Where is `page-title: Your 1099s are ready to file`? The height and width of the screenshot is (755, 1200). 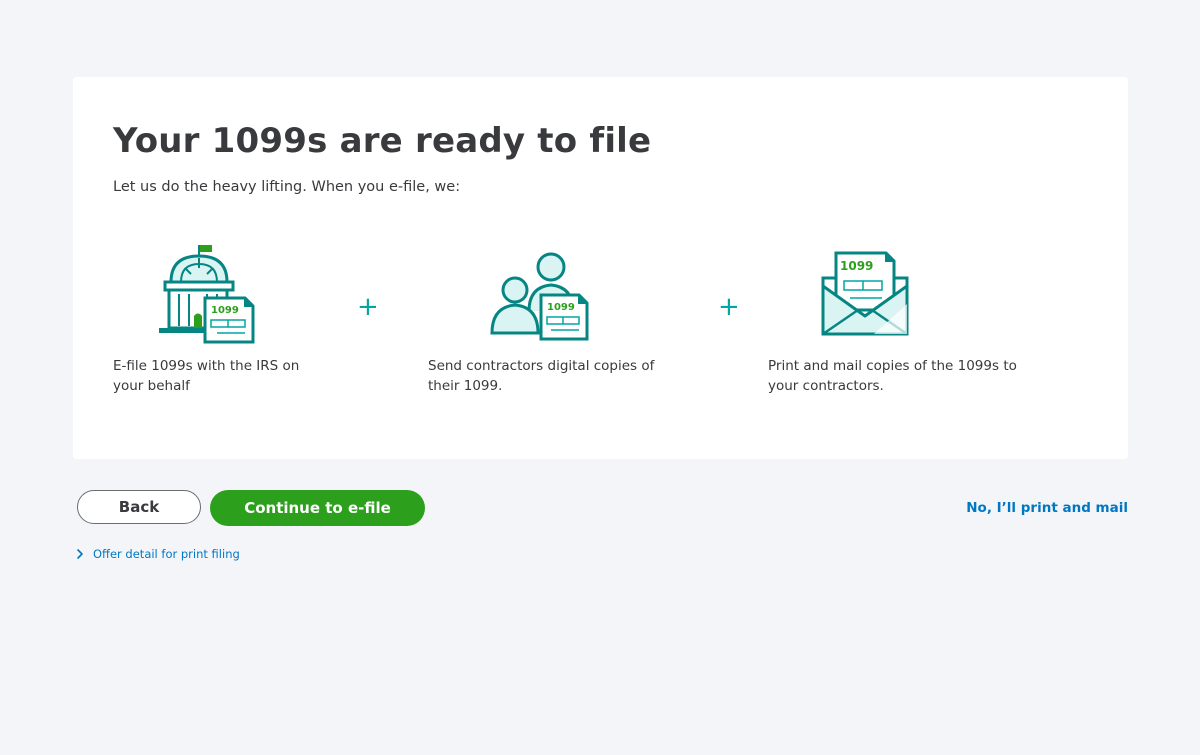
page-title: Your 1099s are ready to file is located at coordinates (382, 141).